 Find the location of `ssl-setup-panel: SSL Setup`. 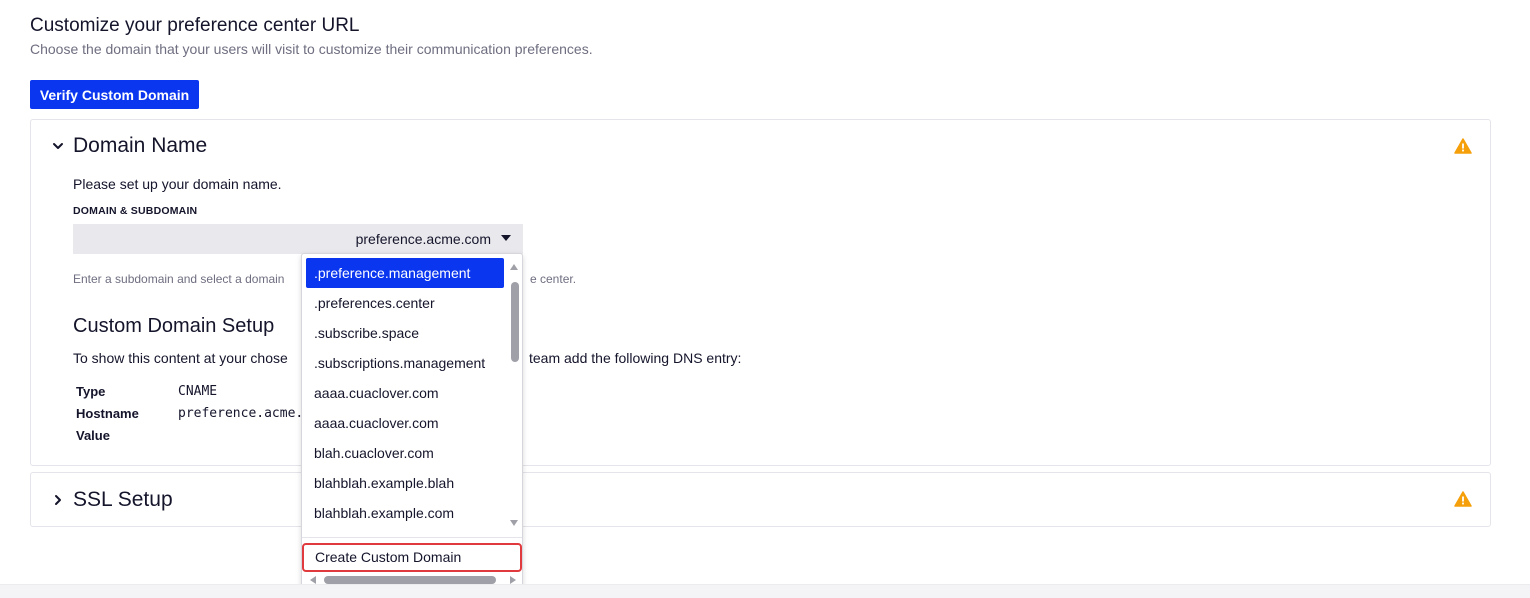

ssl-setup-panel: SSL Setup is located at coordinates (760, 499).